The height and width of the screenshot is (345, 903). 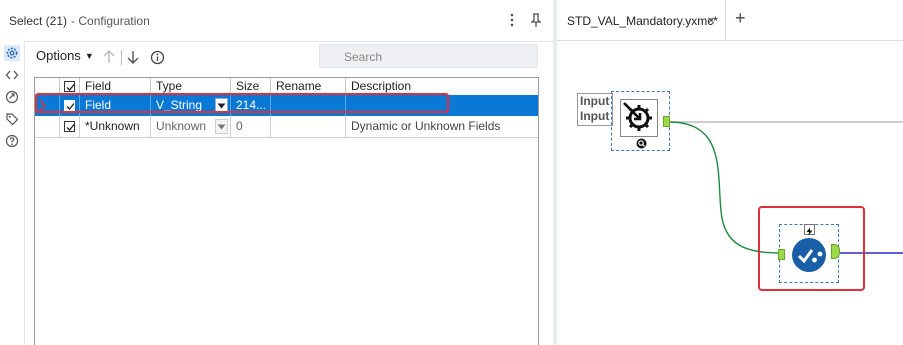 I want to click on config-title: Select (21) - Configuration, so click(x=79, y=21).